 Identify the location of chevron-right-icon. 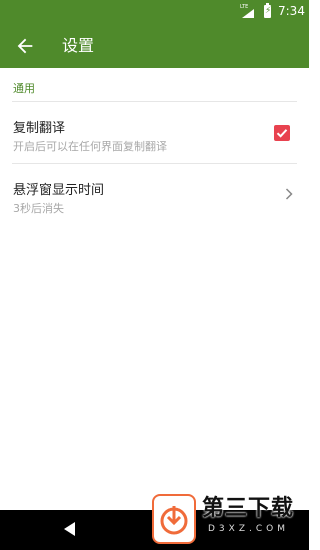
(289, 194).